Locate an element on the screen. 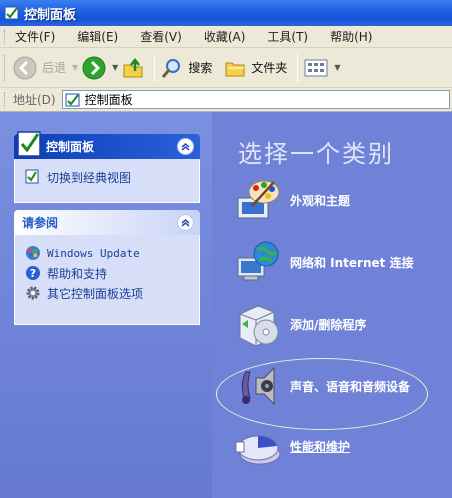 The height and width of the screenshot is (498, 452). menu-grip is located at coordinates (5, 36).